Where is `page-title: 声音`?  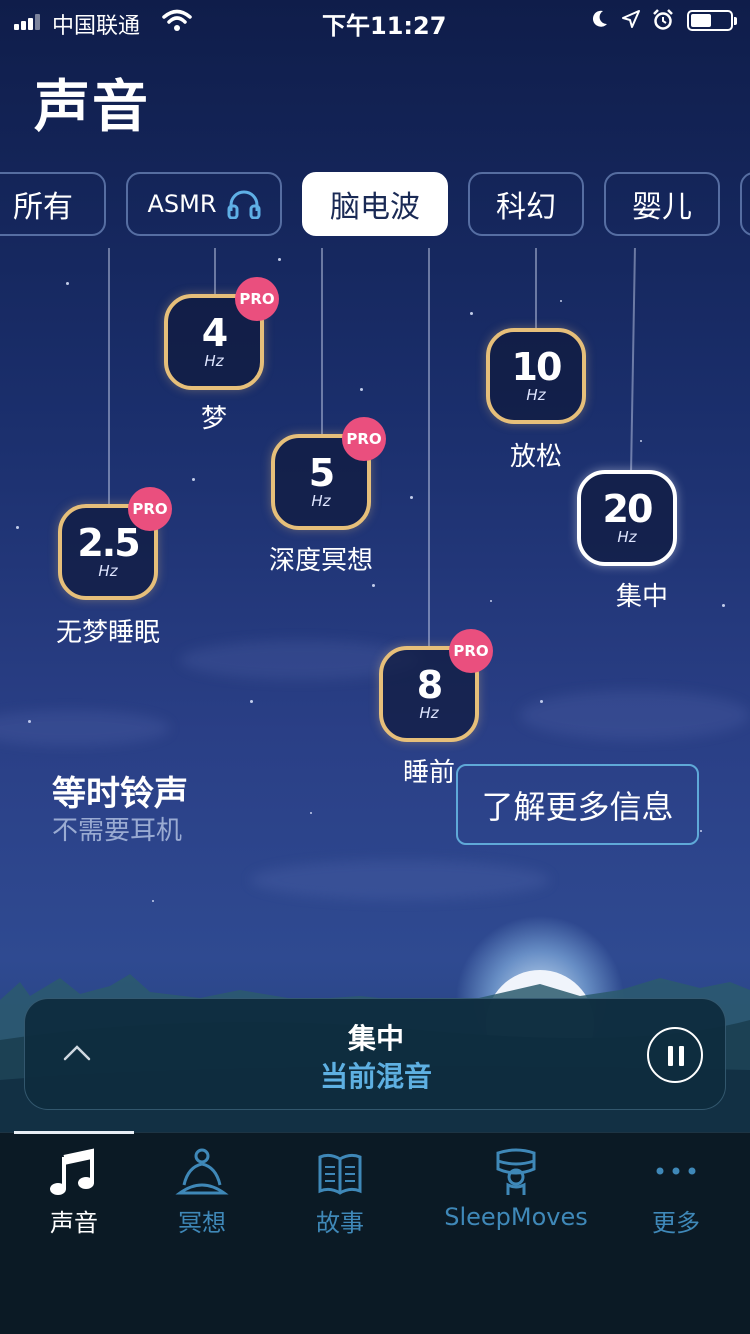
page-title: 声音 is located at coordinates (92, 107).